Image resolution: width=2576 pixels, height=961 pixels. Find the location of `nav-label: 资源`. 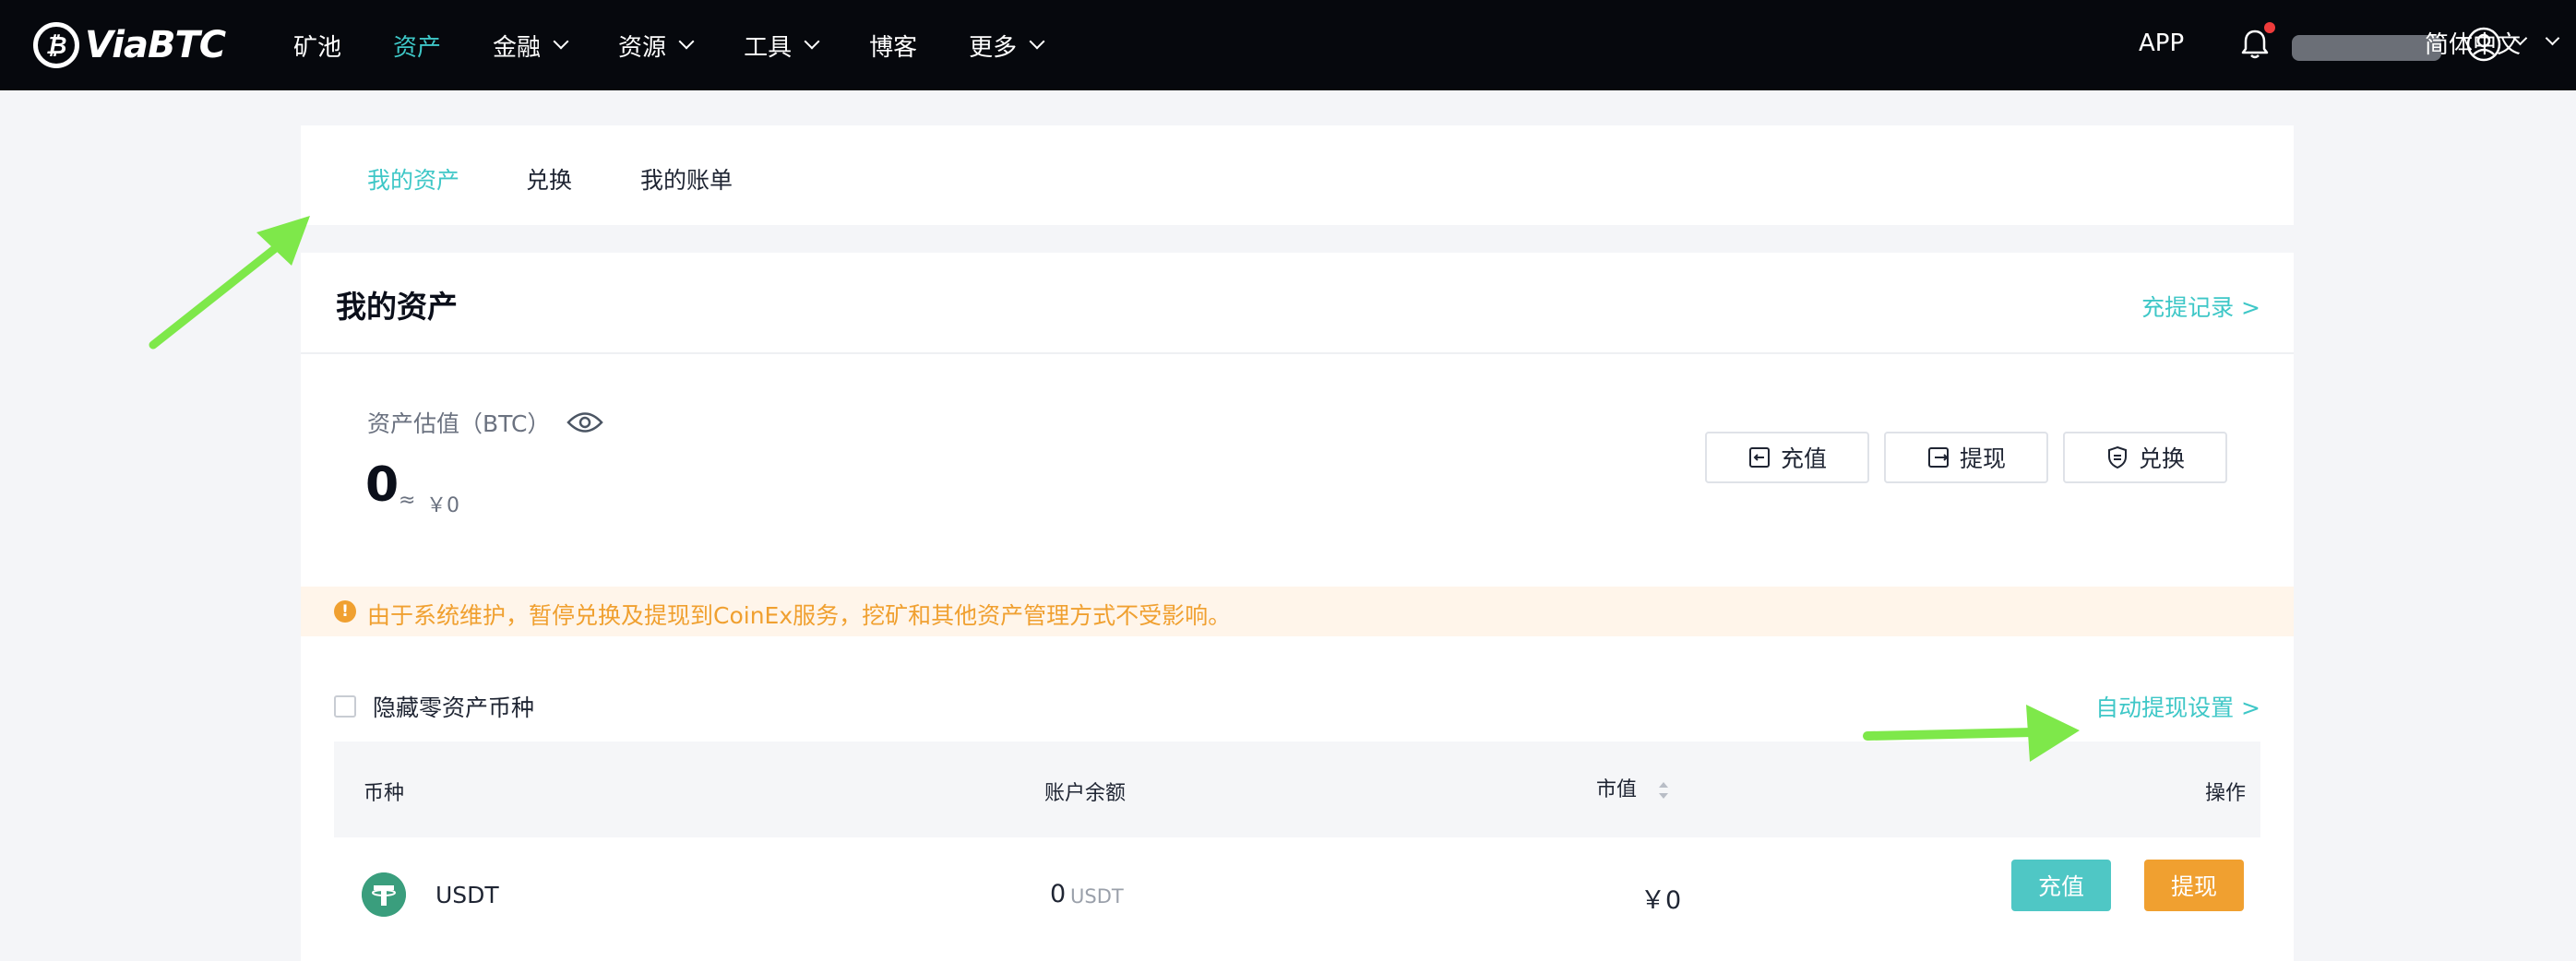

nav-label: 资源 is located at coordinates (642, 47).